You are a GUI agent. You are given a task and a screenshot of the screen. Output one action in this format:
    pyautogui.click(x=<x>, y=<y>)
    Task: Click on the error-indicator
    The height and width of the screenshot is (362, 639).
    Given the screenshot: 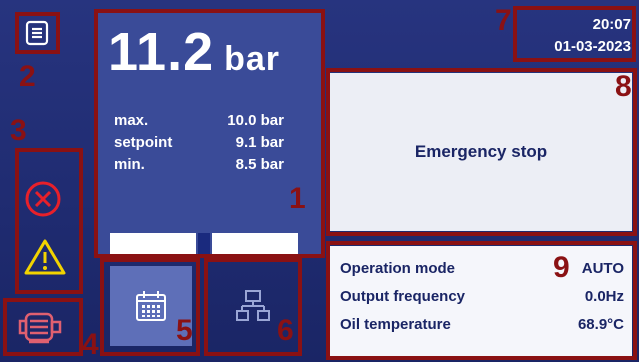 What is the action you would take?
    pyautogui.click(x=43, y=199)
    